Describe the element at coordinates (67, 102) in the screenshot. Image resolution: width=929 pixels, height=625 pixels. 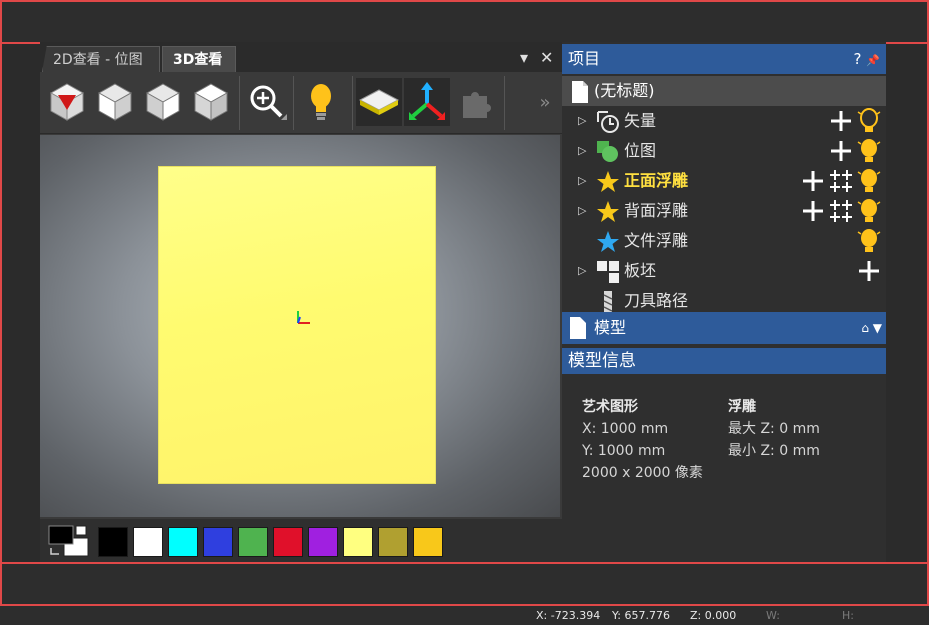
I see `view-iso-button` at that location.